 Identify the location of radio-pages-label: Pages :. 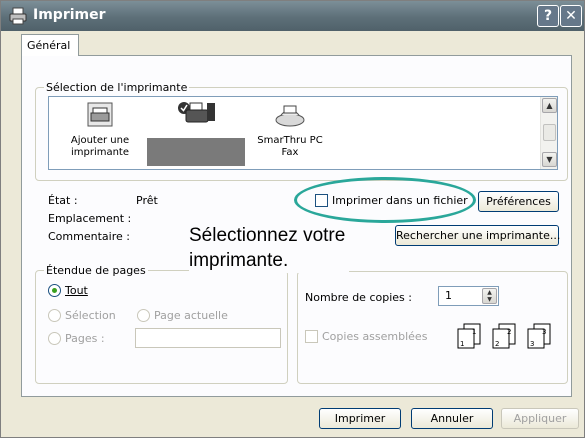
(85, 338).